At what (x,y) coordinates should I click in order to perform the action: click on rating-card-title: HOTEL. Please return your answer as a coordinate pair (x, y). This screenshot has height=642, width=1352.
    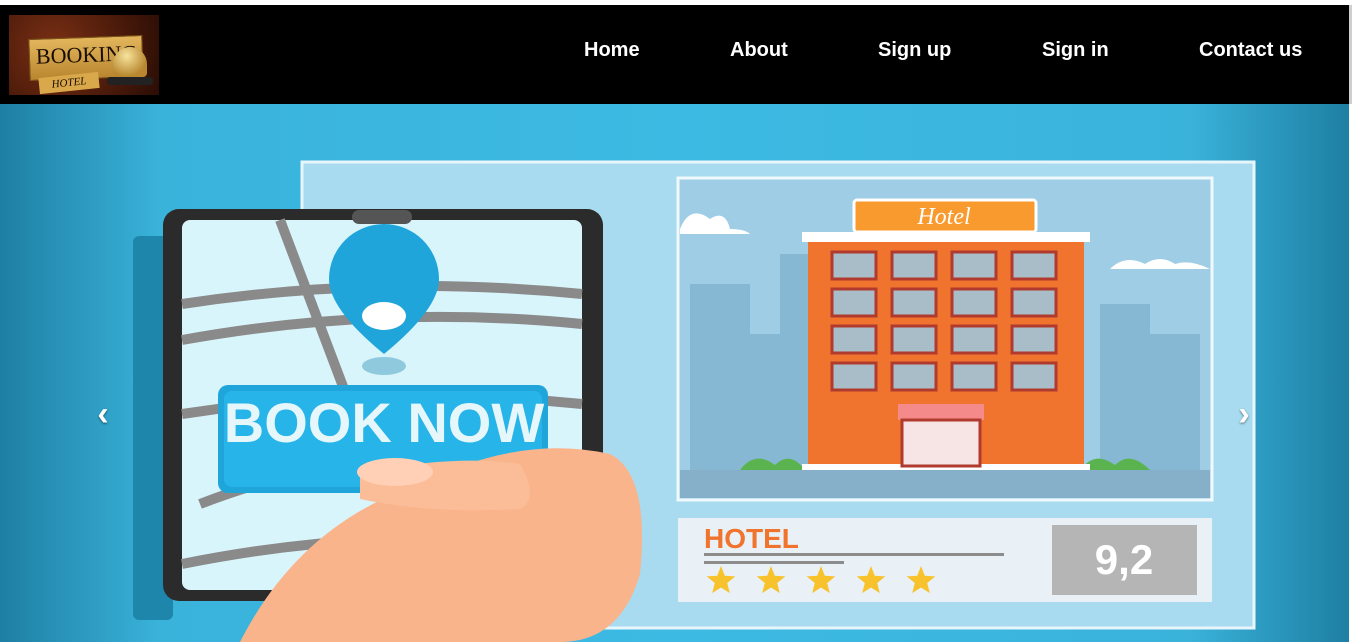
    Looking at the image, I should click on (751, 538).